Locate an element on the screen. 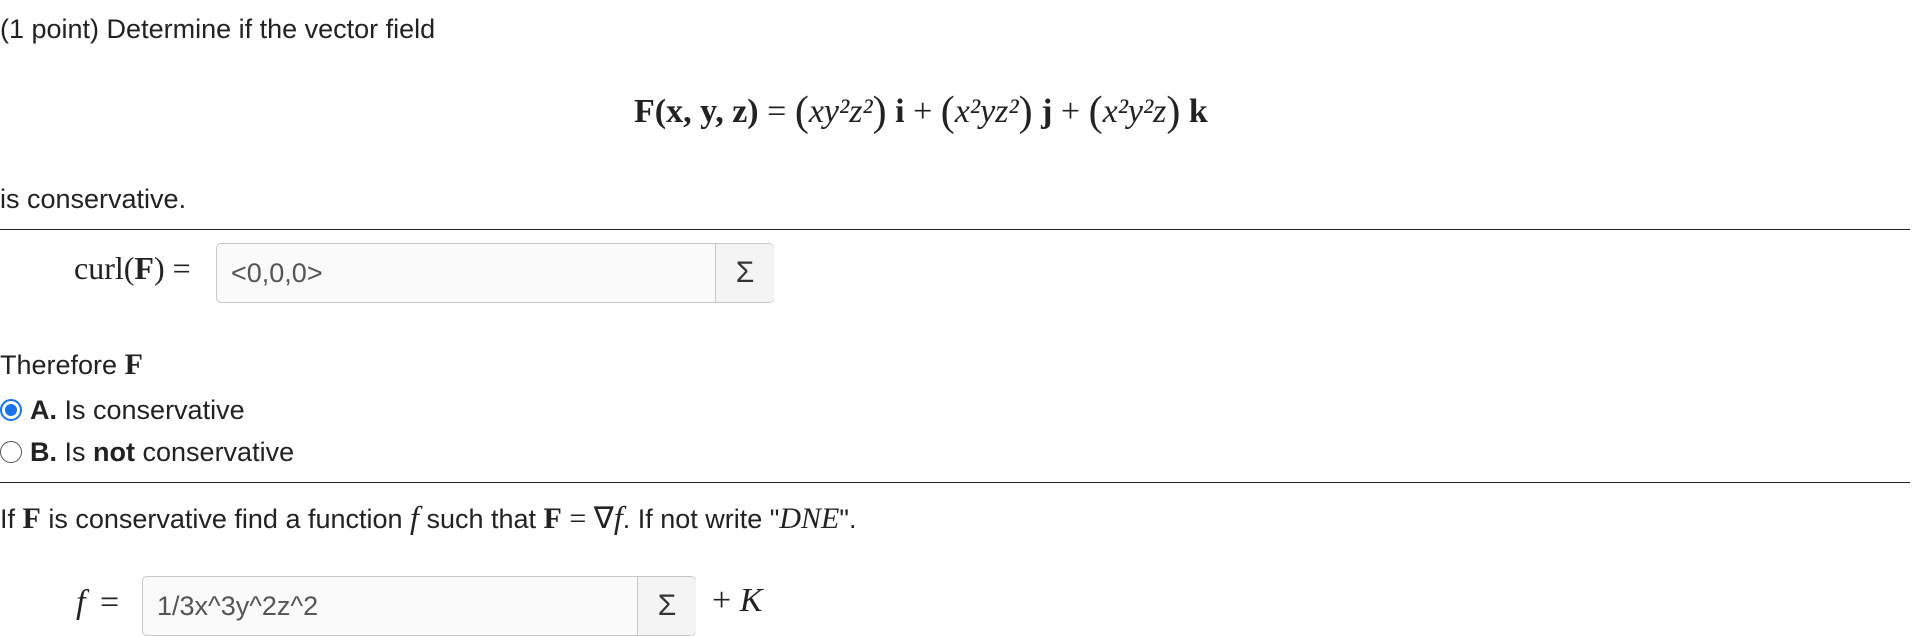  option-b-radio is located at coordinates (11, 452).